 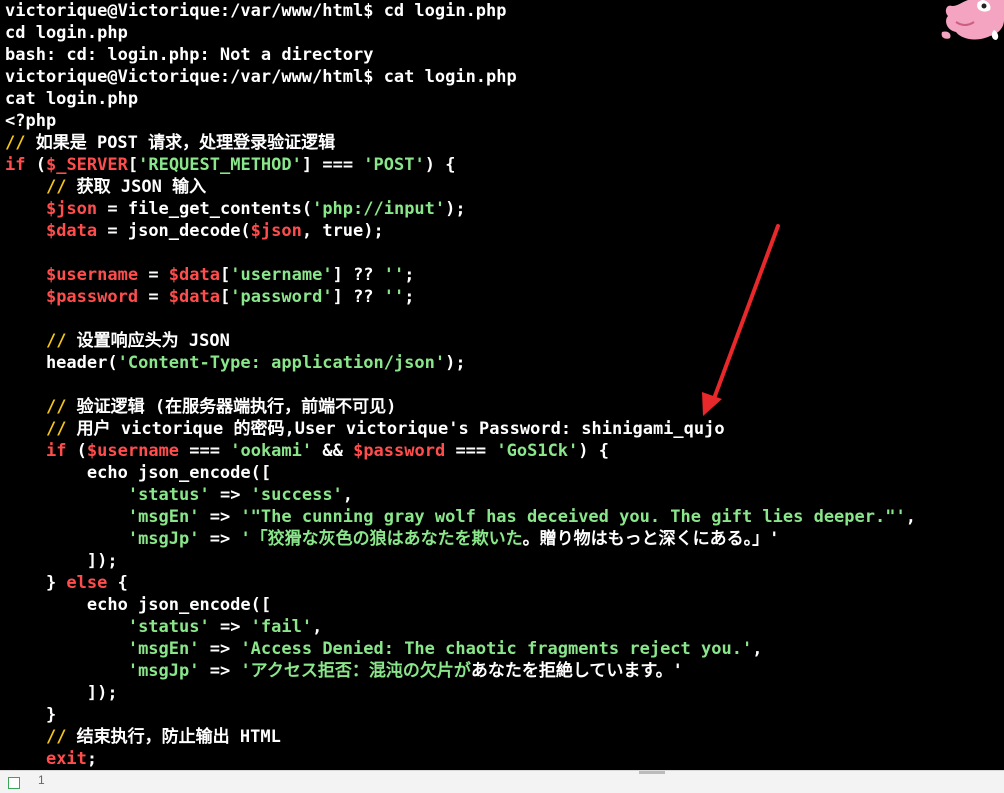 I want to click on terminal-line: echo json_encode([, so click(x=138, y=605).